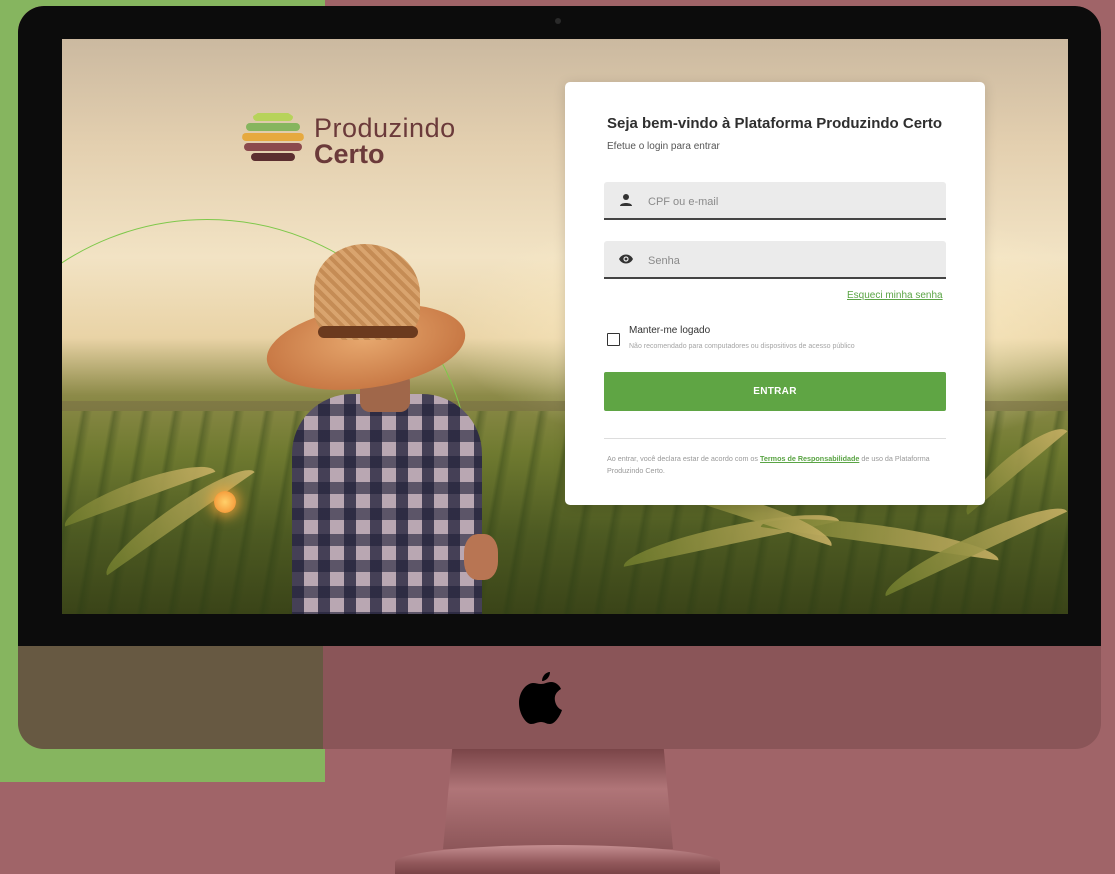 This screenshot has height=874, width=1115. What do you see at coordinates (481, 557) in the screenshot?
I see `hand` at bounding box center [481, 557].